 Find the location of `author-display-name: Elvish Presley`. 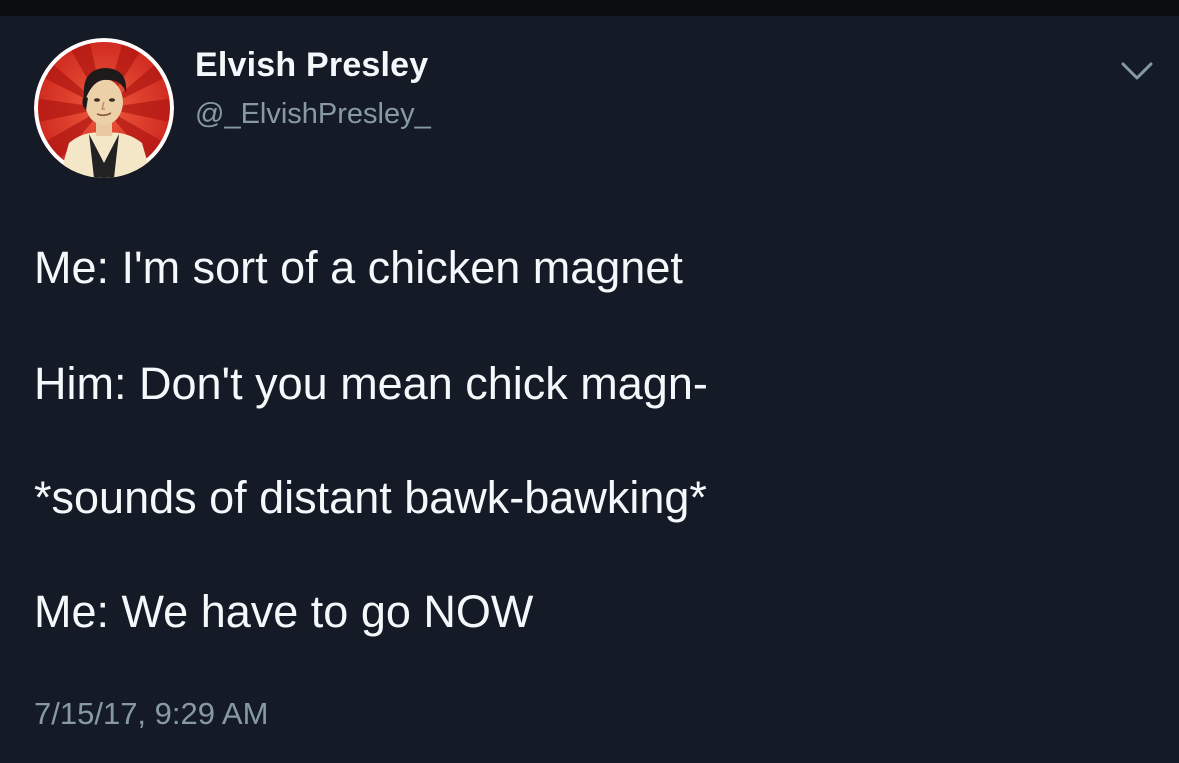

author-display-name: Elvish Presley is located at coordinates (311, 65).